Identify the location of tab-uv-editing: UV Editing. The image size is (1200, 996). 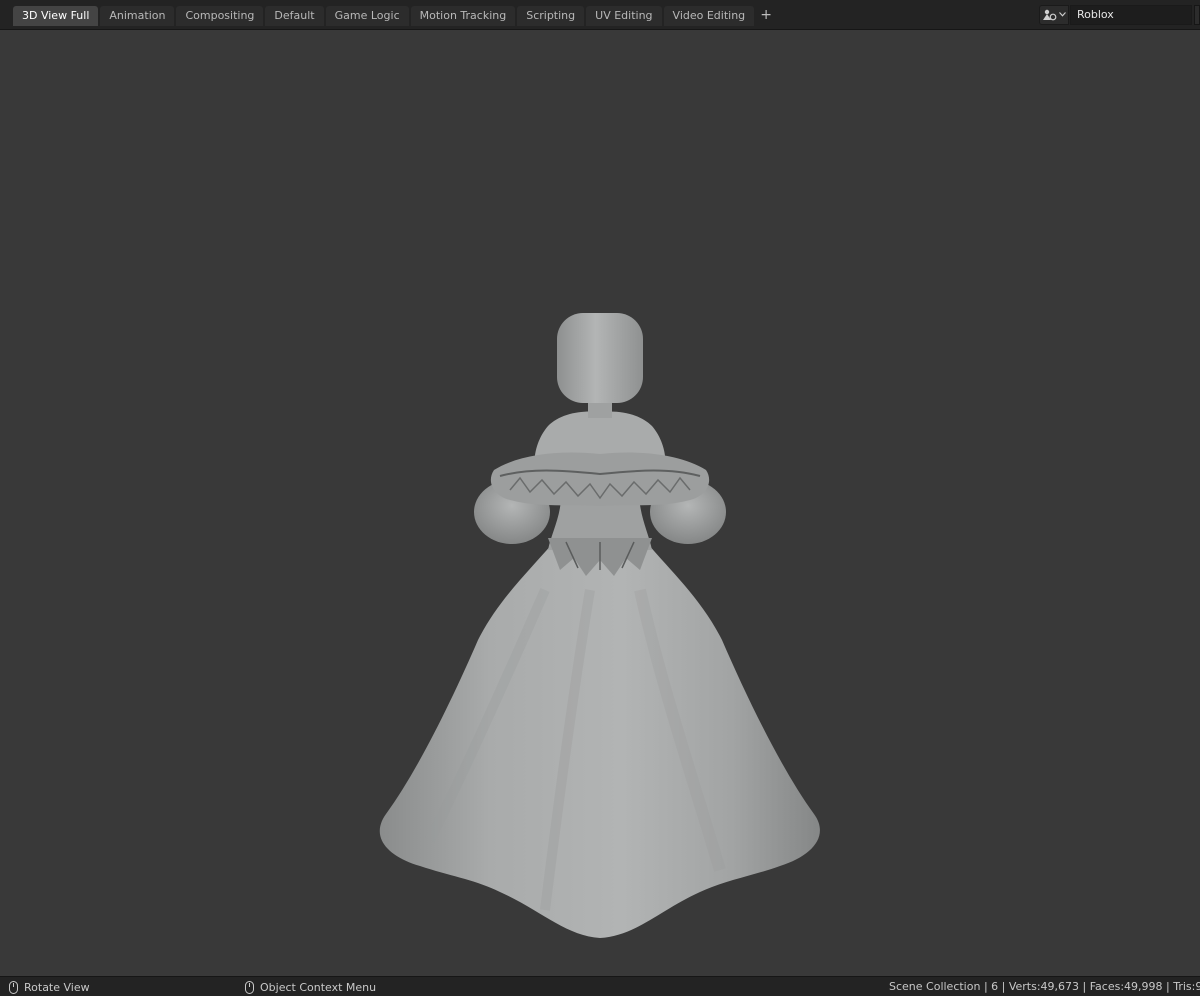
(624, 16).